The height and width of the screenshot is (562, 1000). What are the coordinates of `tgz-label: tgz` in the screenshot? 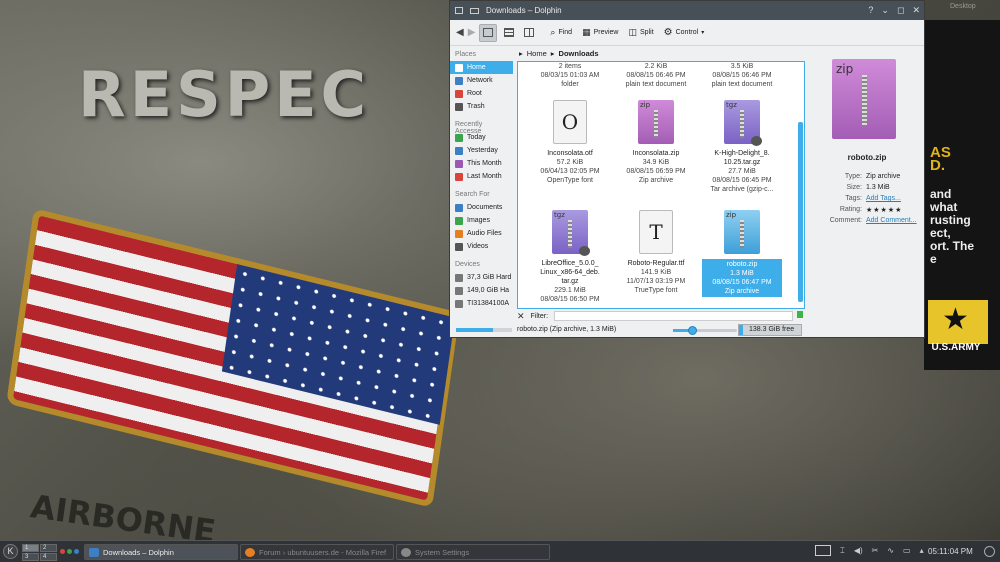 It's located at (559, 215).